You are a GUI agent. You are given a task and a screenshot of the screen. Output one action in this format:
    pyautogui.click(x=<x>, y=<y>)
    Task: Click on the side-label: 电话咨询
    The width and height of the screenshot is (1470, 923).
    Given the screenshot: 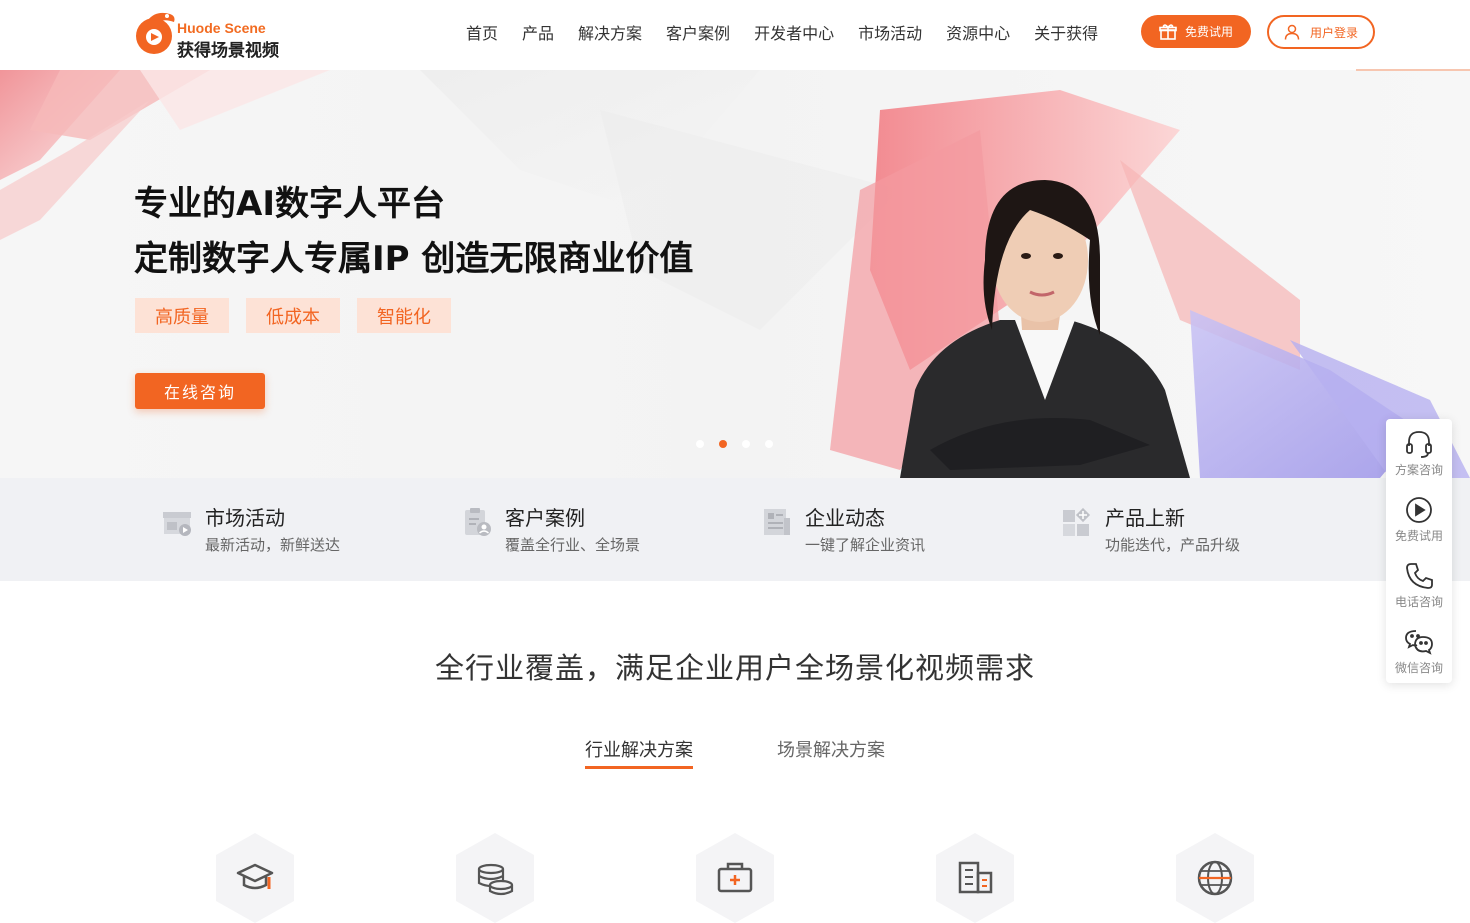 What is the action you would take?
    pyautogui.click(x=1418, y=602)
    